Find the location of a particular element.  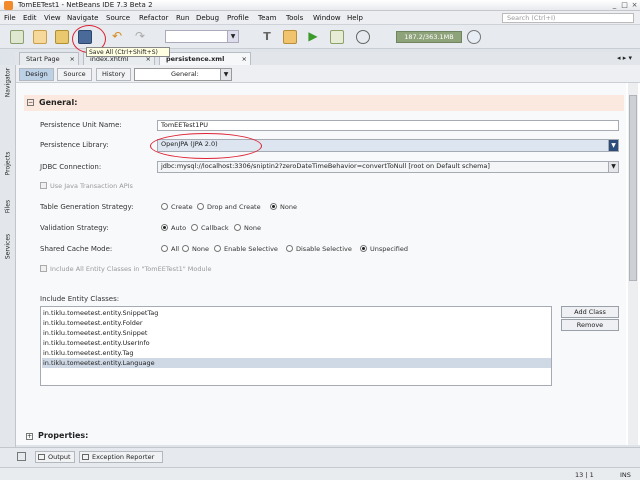

undo-icon: ↶ is located at coordinates (117, 37).